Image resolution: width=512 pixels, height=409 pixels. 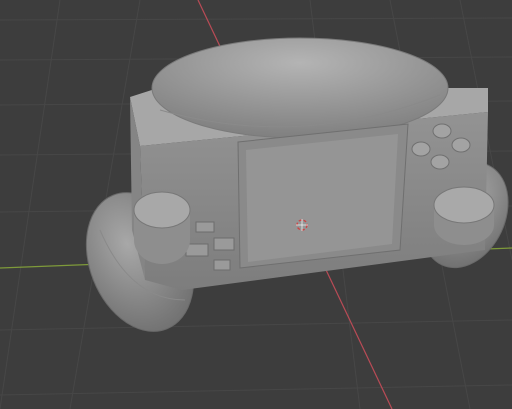 I want to click on button-right, so click(x=461, y=145).